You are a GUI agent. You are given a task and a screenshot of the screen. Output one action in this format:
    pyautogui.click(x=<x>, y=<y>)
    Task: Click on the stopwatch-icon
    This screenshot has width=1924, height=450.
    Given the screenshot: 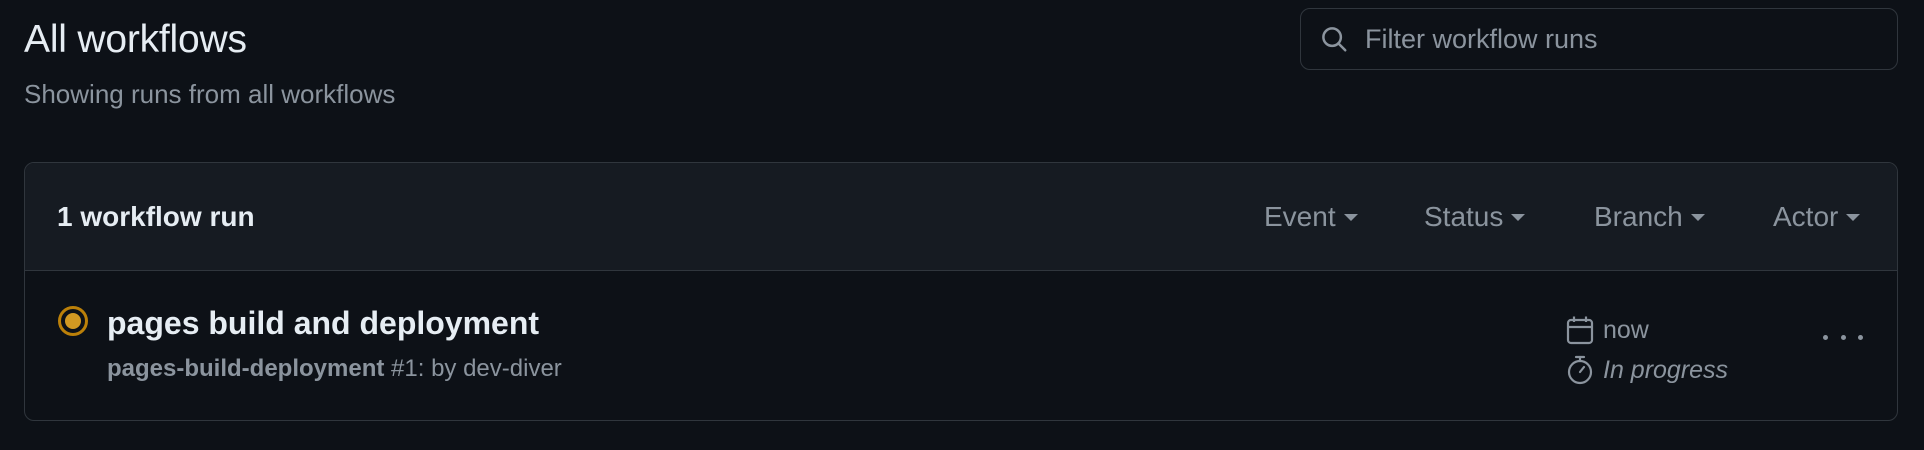 What is the action you would take?
    pyautogui.click(x=1580, y=370)
    